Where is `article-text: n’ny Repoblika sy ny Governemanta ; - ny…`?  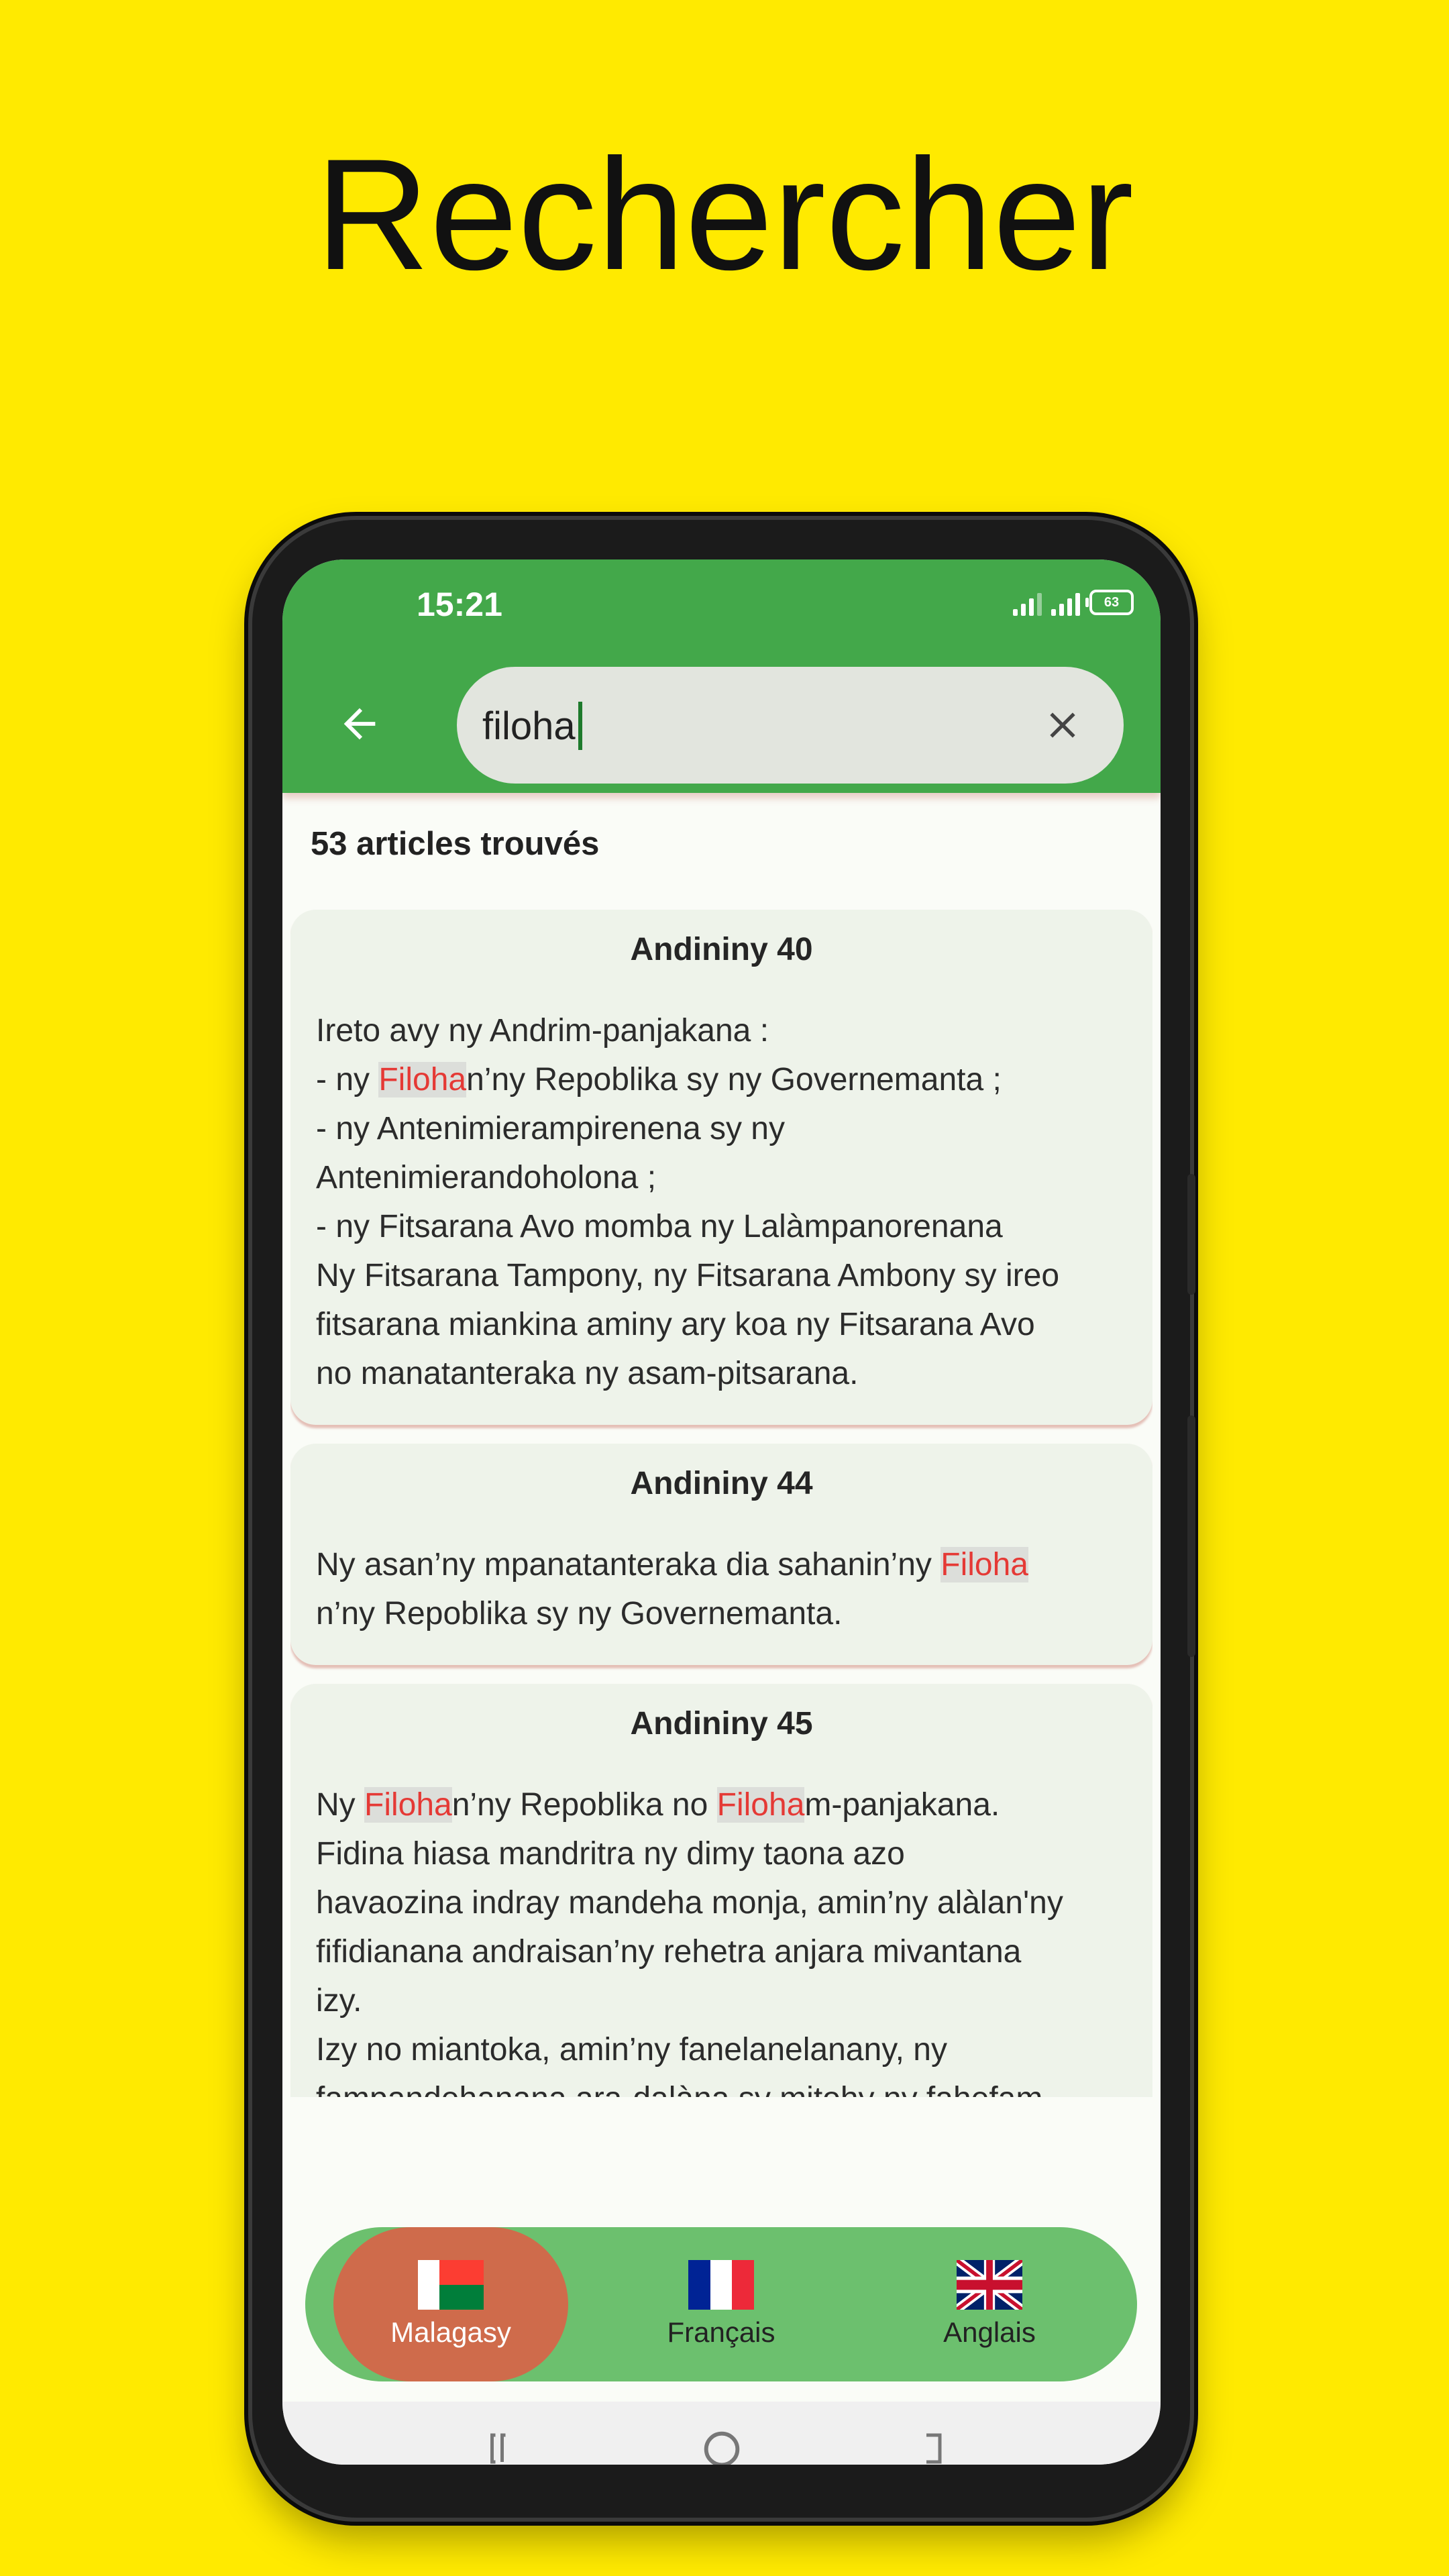
article-text: n’ny Repoblika sy ny Governemanta ; - ny… is located at coordinates (688, 1226).